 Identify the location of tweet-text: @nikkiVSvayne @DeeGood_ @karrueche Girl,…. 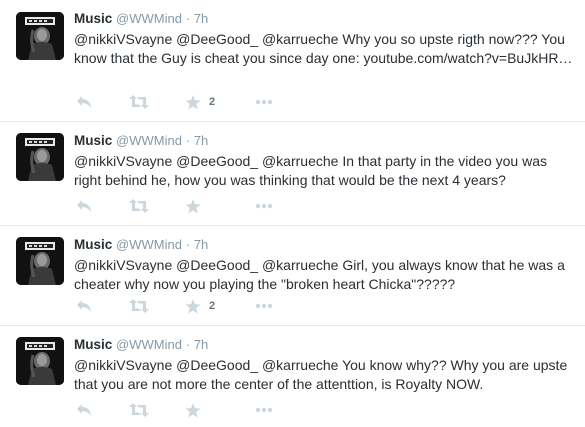
(319, 274).